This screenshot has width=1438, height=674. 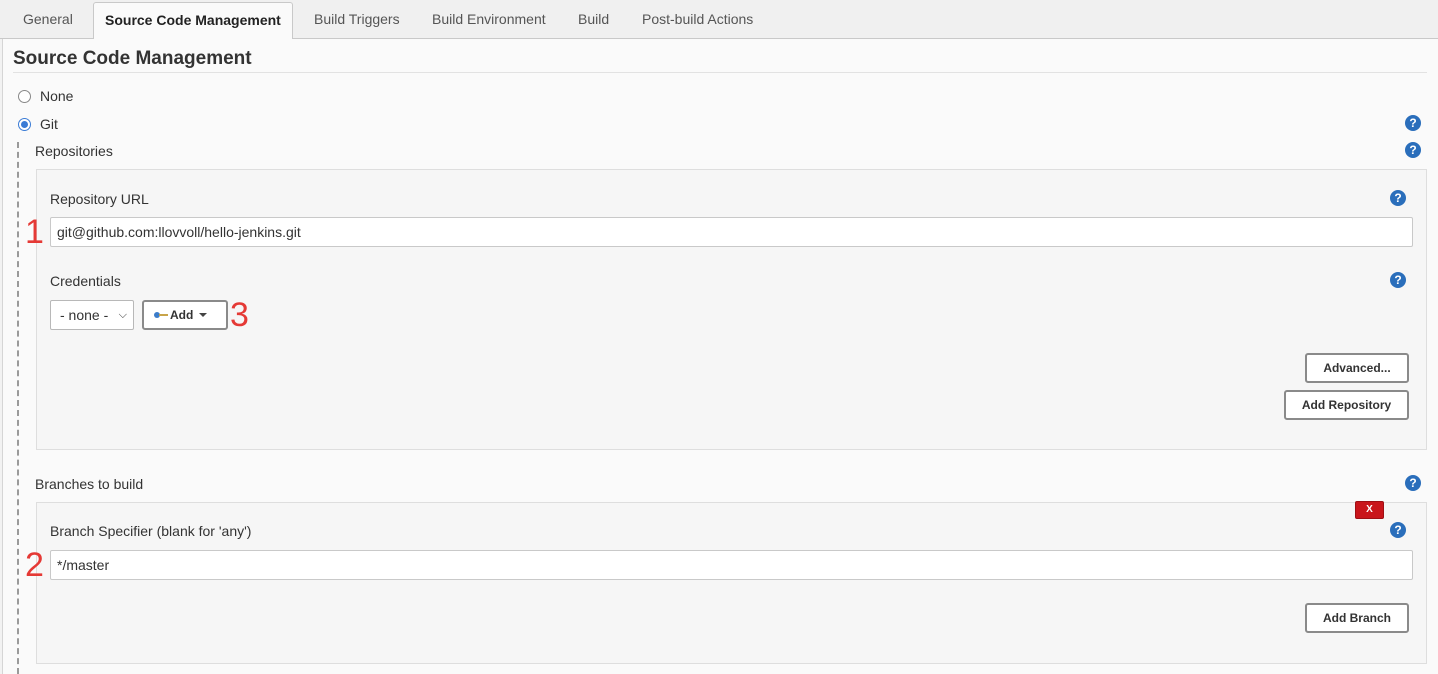 I want to click on help-repository-url-icon: ?, so click(x=1398, y=198).